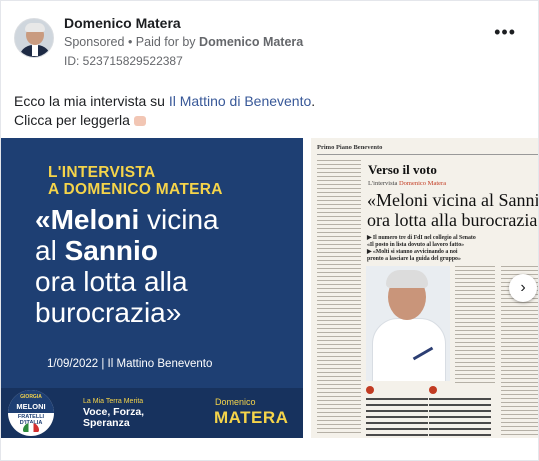  What do you see at coordinates (414, 259) in the screenshot?
I see `lede-line-4: pronto a lasciare la guida del gruppo»` at bounding box center [414, 259].